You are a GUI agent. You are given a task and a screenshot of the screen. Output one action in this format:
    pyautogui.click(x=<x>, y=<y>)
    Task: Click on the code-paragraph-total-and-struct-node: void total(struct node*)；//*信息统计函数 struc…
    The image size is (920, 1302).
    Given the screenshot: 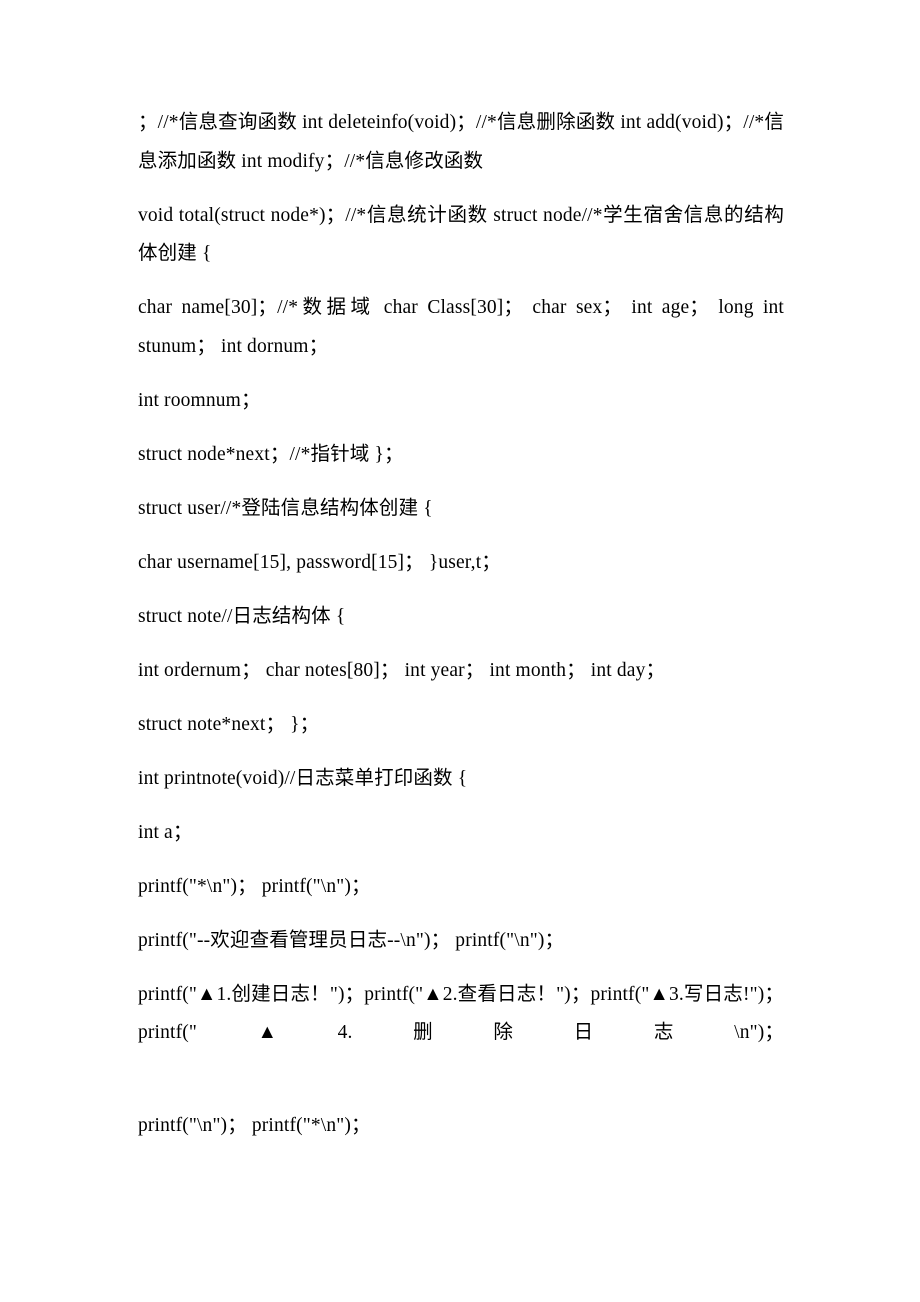 What is the action you would take?
    pyautogui.click(x=461, y=234)
    